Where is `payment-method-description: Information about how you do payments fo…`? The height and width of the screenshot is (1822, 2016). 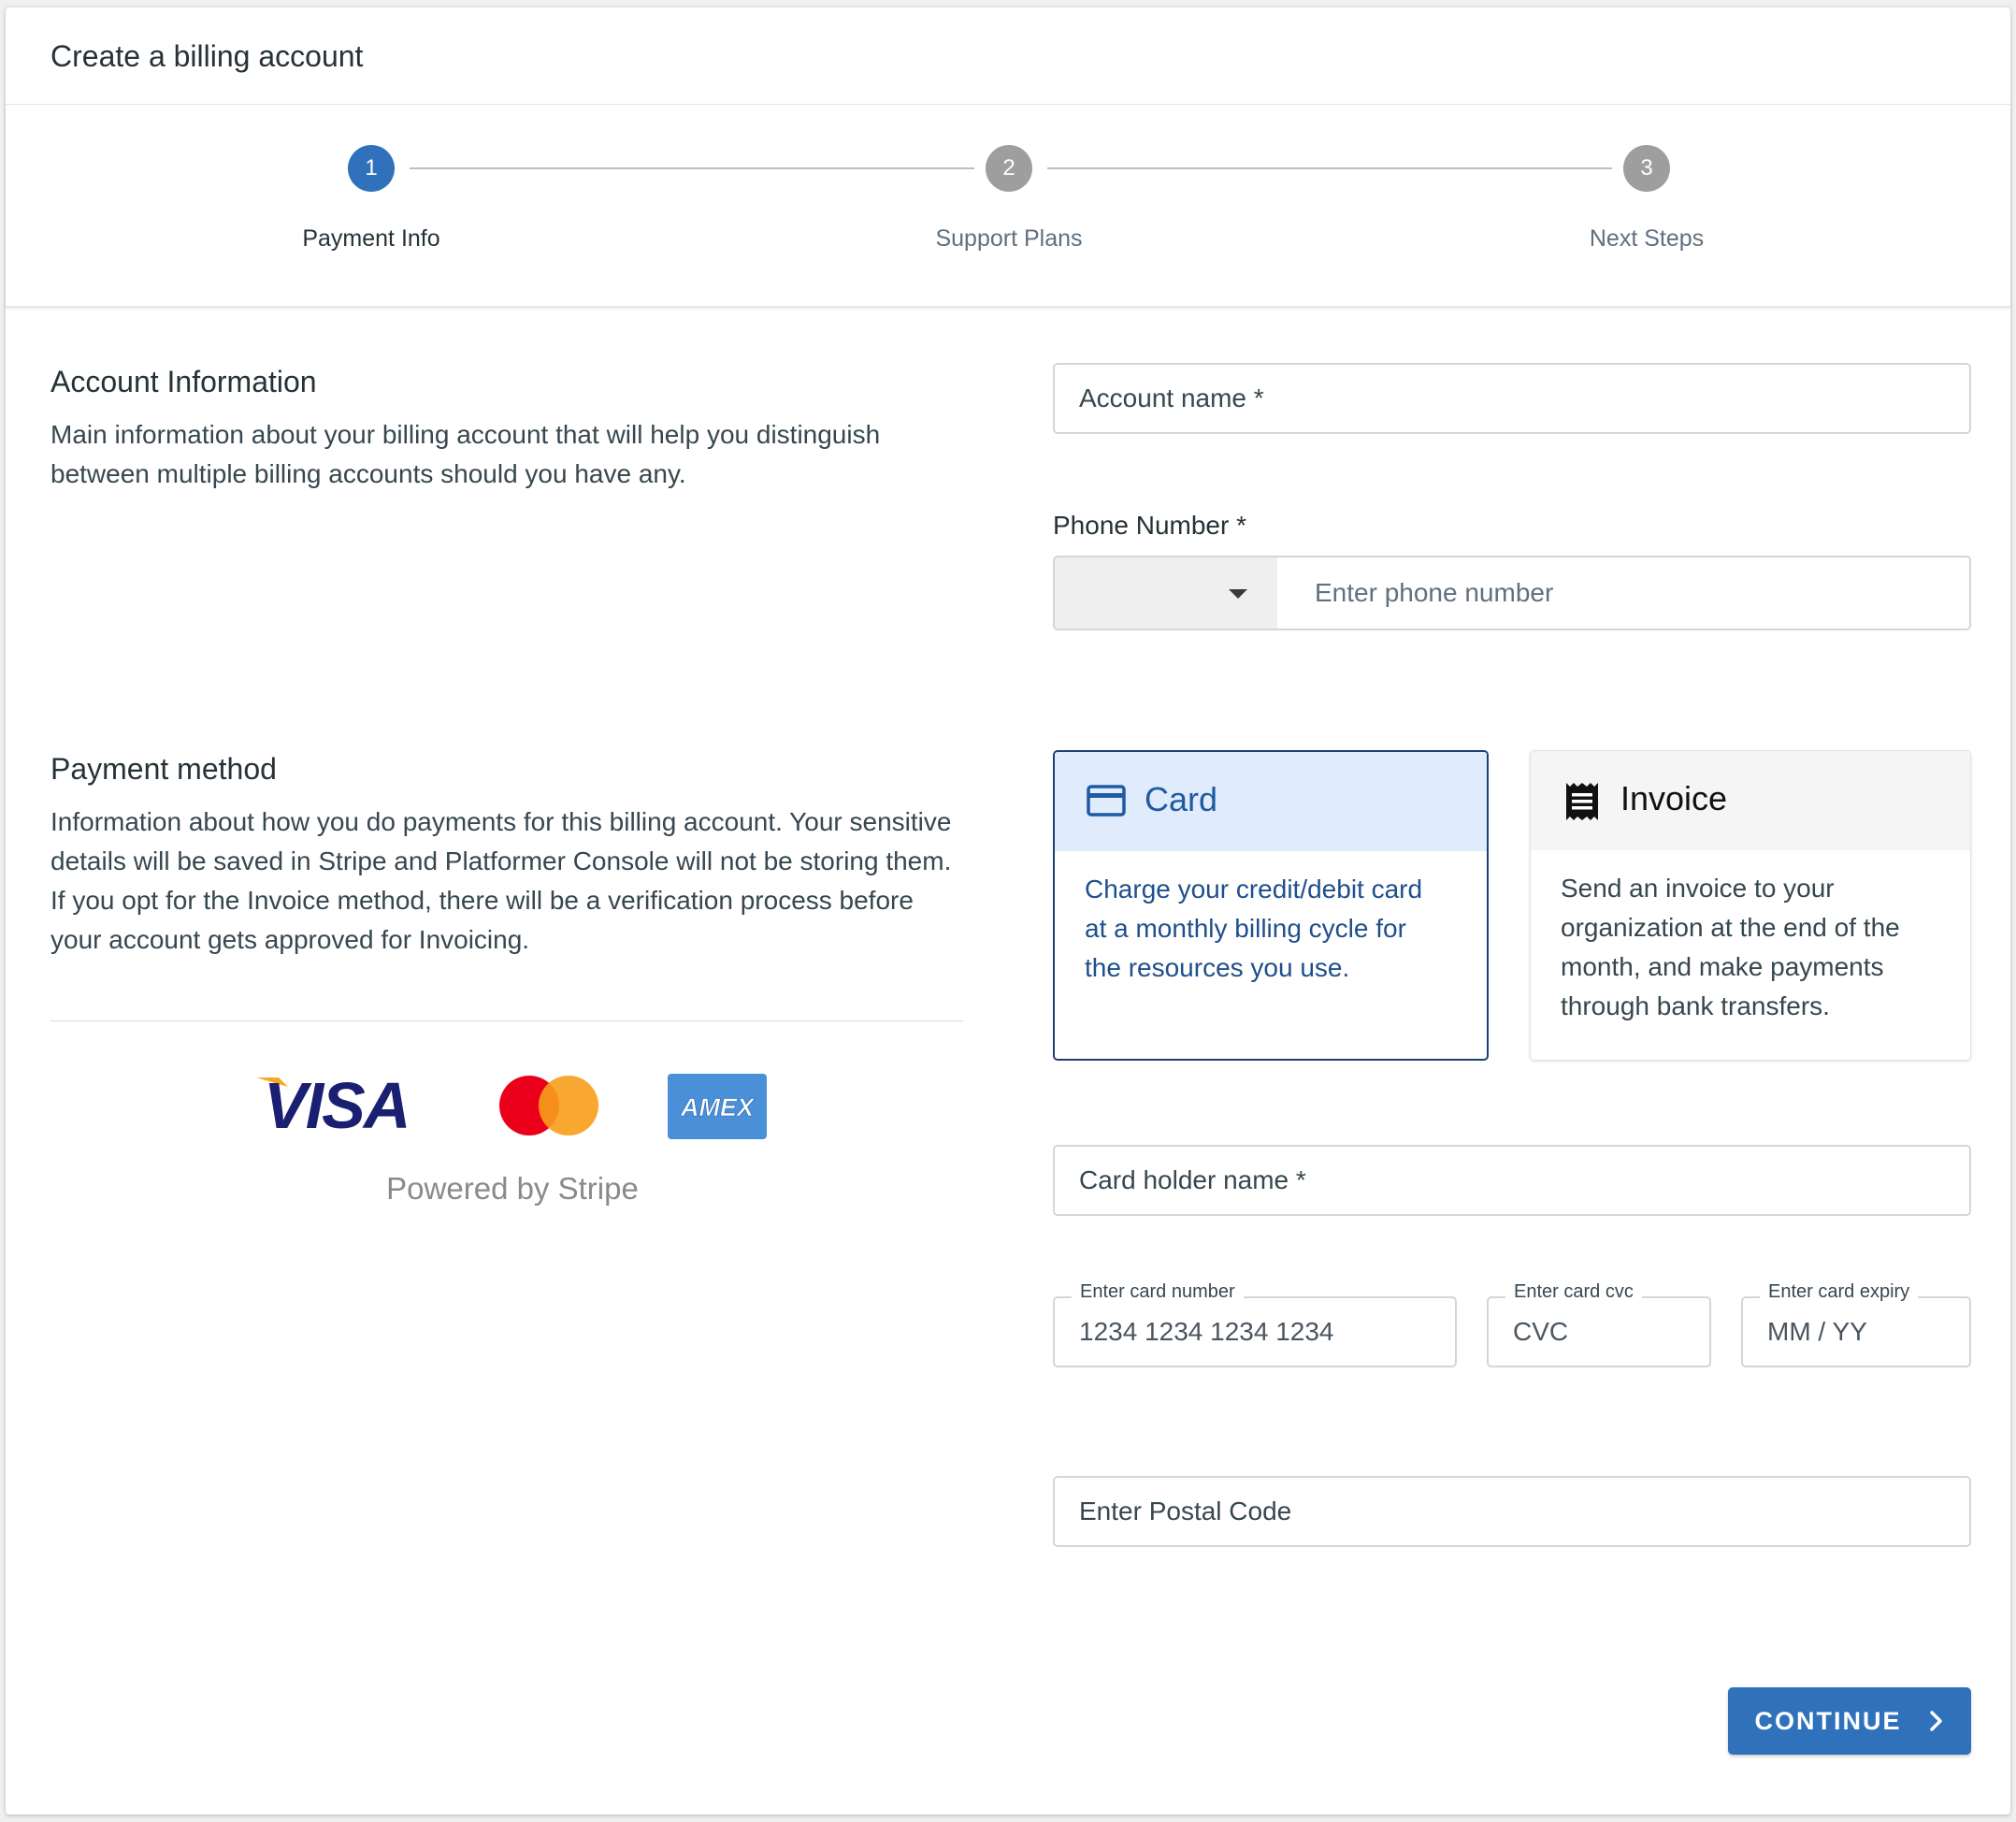 payment-method-description: Information about how you do payments fo… is located at coordinates (536, 881).